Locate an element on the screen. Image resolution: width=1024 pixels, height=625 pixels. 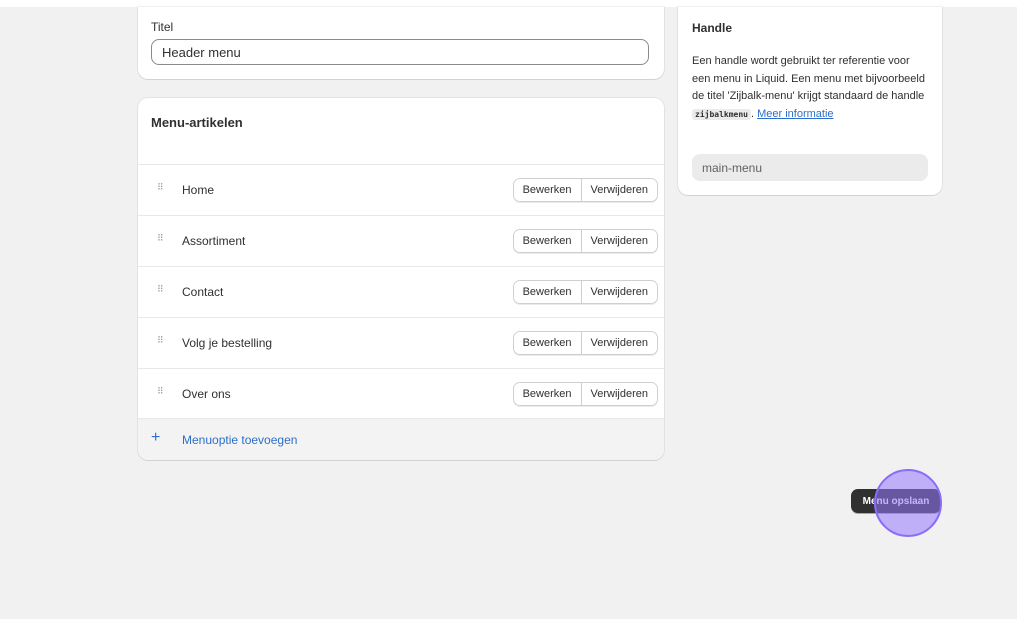
handle-description-end: . is located at coordinates (752, 113).